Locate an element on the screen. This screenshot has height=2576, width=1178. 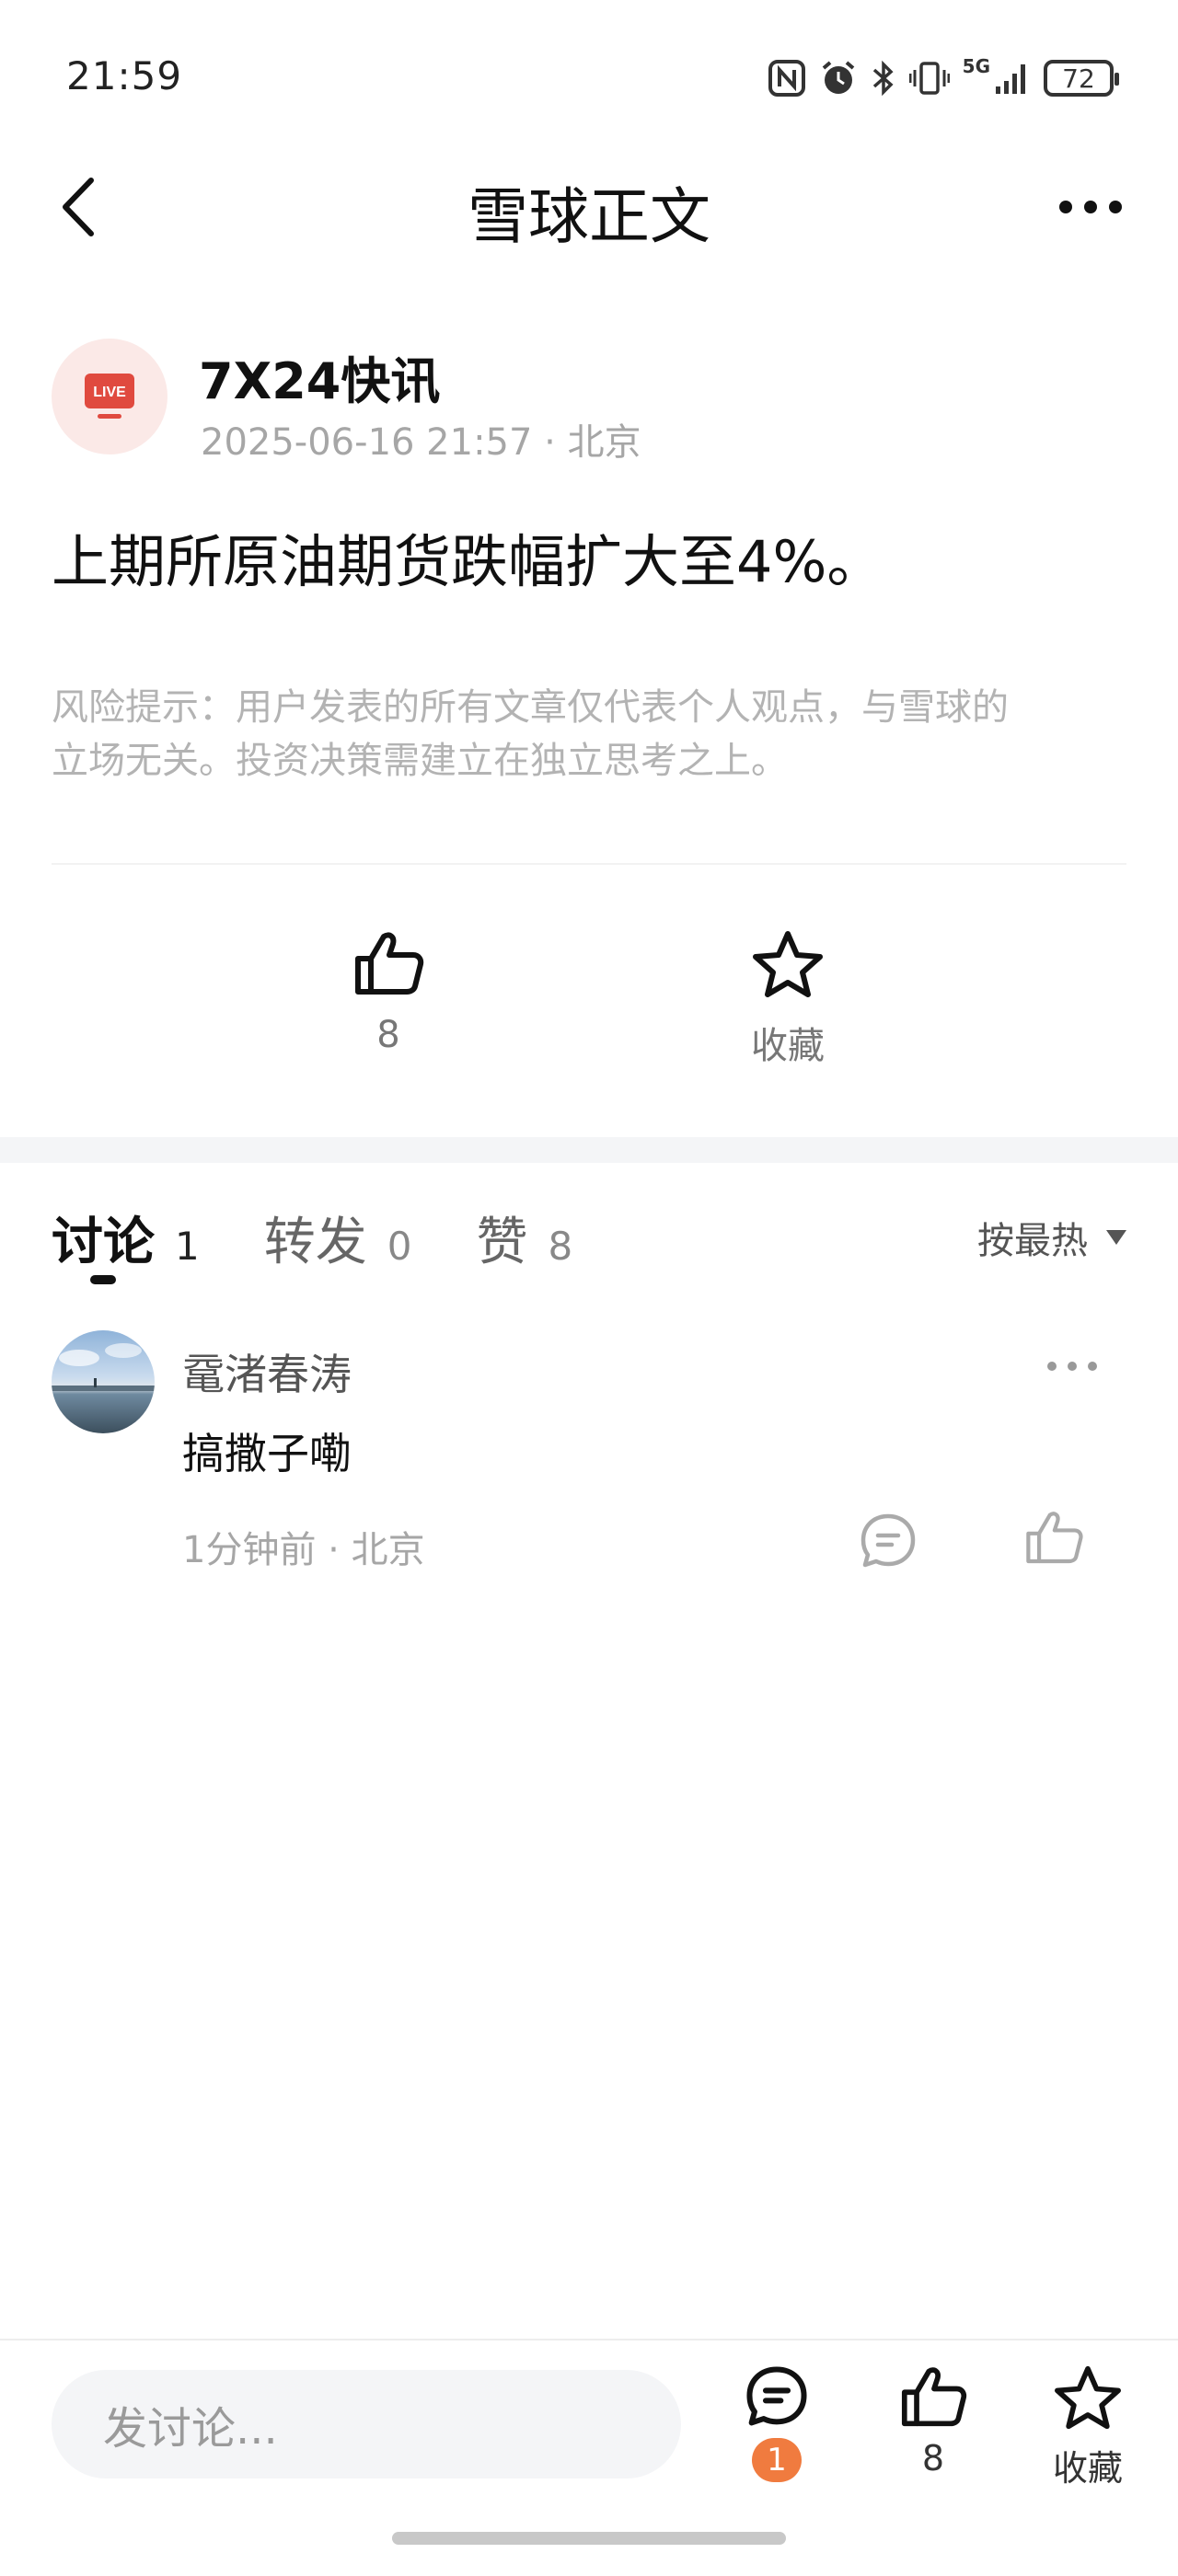
commenter-name: 鼋渚春涛 is located at coordinates (267, 1371).